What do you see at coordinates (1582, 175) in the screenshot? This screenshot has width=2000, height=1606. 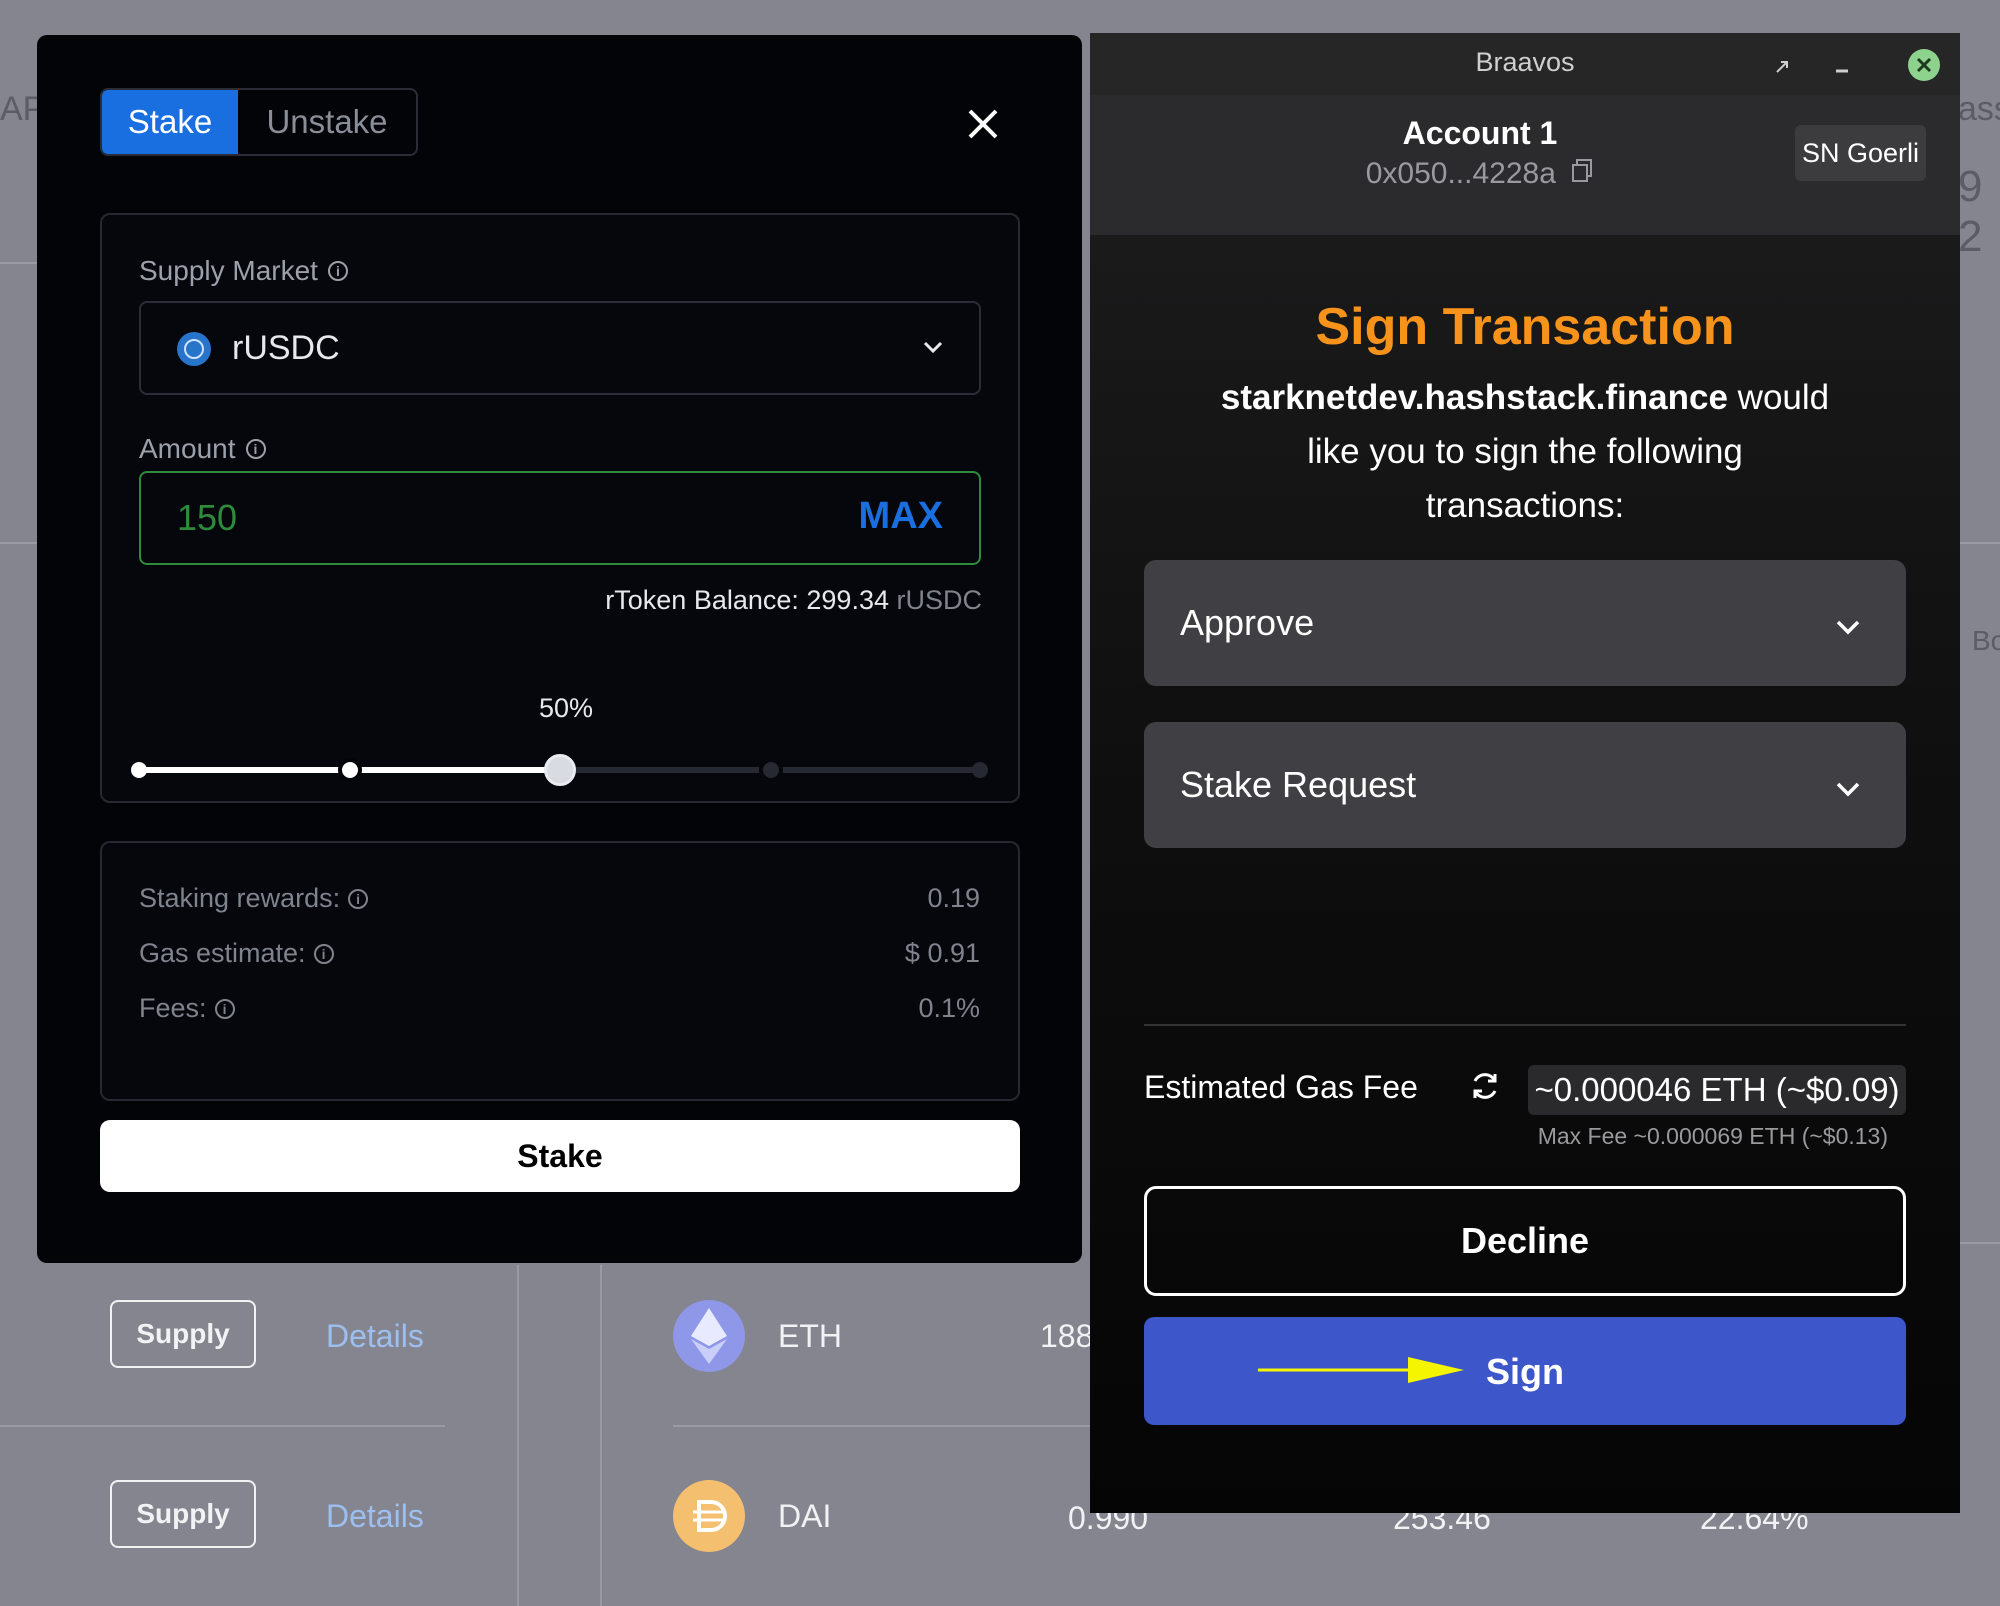 I see `copy-icon` at bounding box center [1582, 175].